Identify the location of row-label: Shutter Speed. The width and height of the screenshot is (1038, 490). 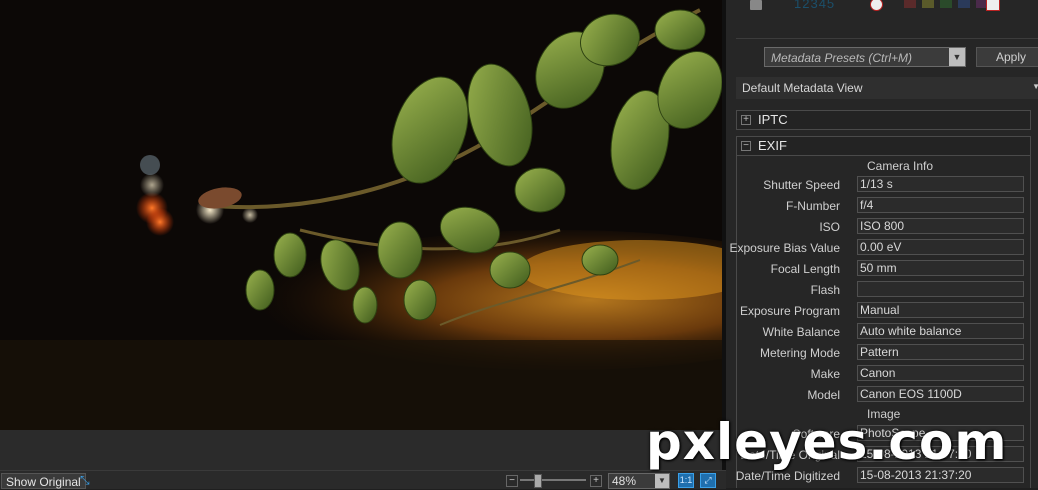
(801, 185).